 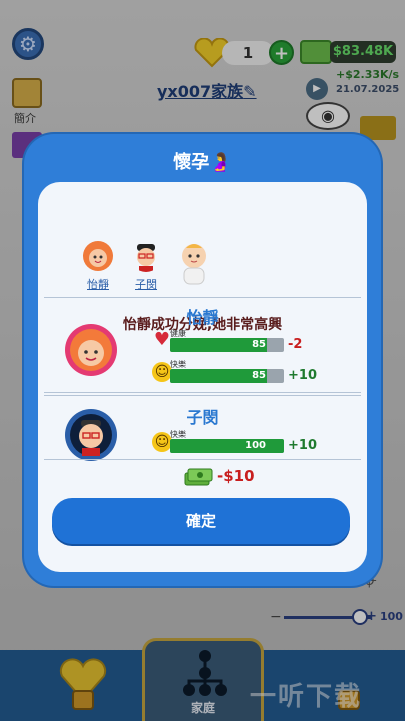 What do you see at coordinates (255, 445) in the screenshot?
I see `father-happy-value: 100` at bounding box center [255, 445].